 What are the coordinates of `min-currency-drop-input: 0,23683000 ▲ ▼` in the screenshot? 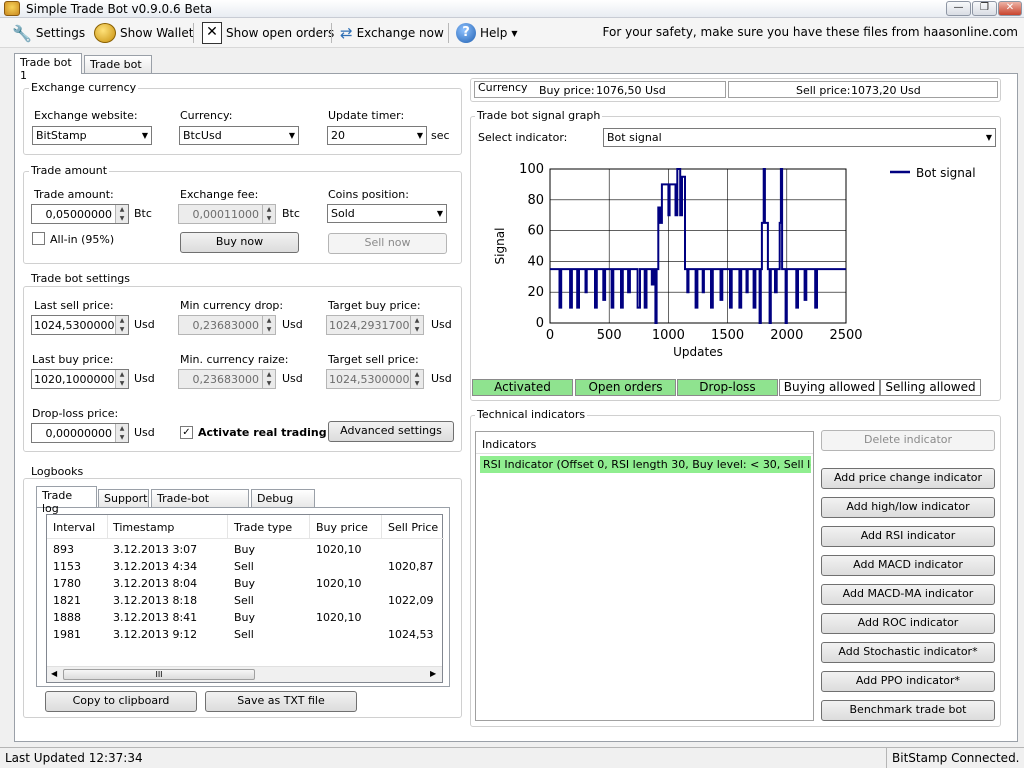 It's located at (227, 325).